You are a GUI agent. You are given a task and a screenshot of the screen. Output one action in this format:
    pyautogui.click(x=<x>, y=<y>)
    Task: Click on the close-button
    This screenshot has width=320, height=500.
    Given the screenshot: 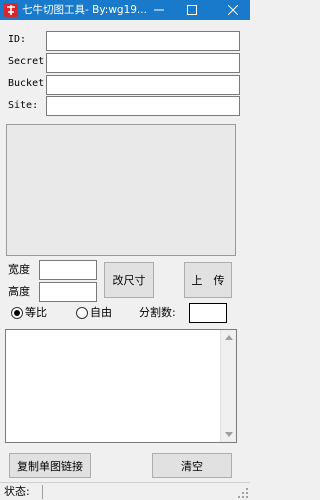 What is the action you would take?
    pyautogui.click(x=233, y=10)
    